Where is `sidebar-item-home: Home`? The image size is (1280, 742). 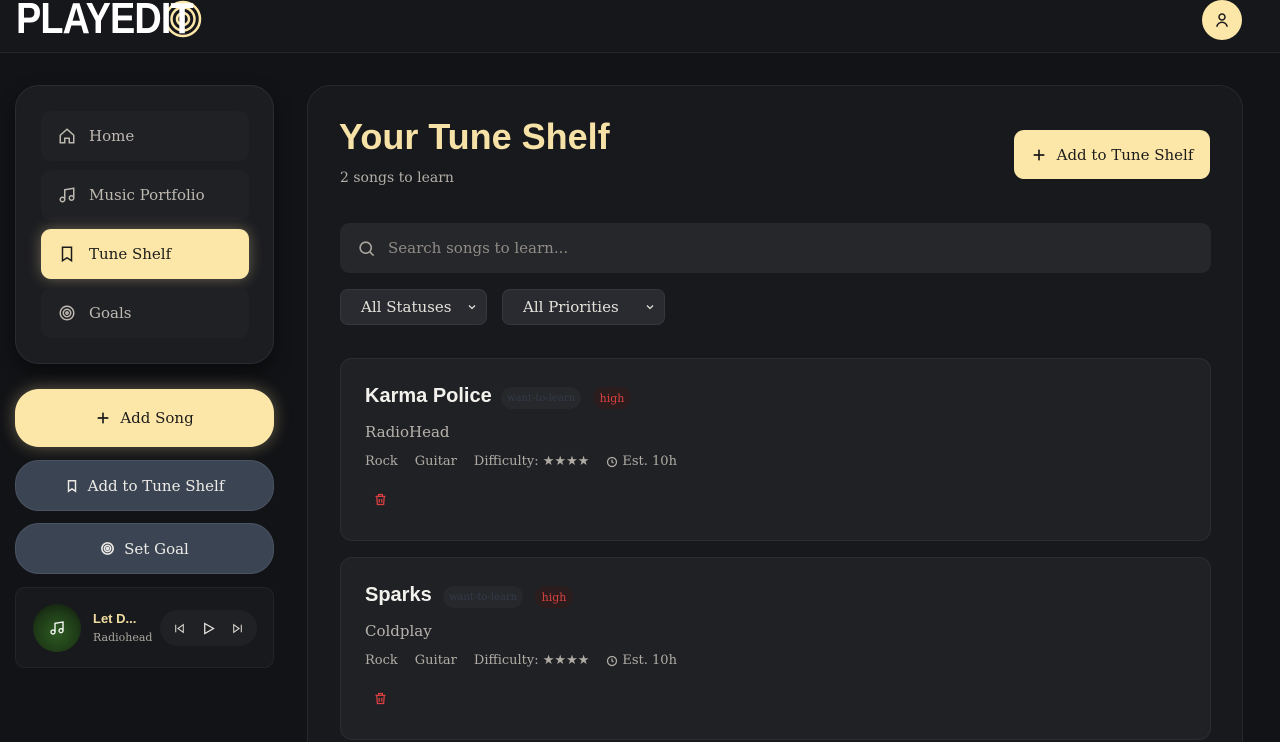 sidebar-item-home: Home is located at coordinates (145, 136).